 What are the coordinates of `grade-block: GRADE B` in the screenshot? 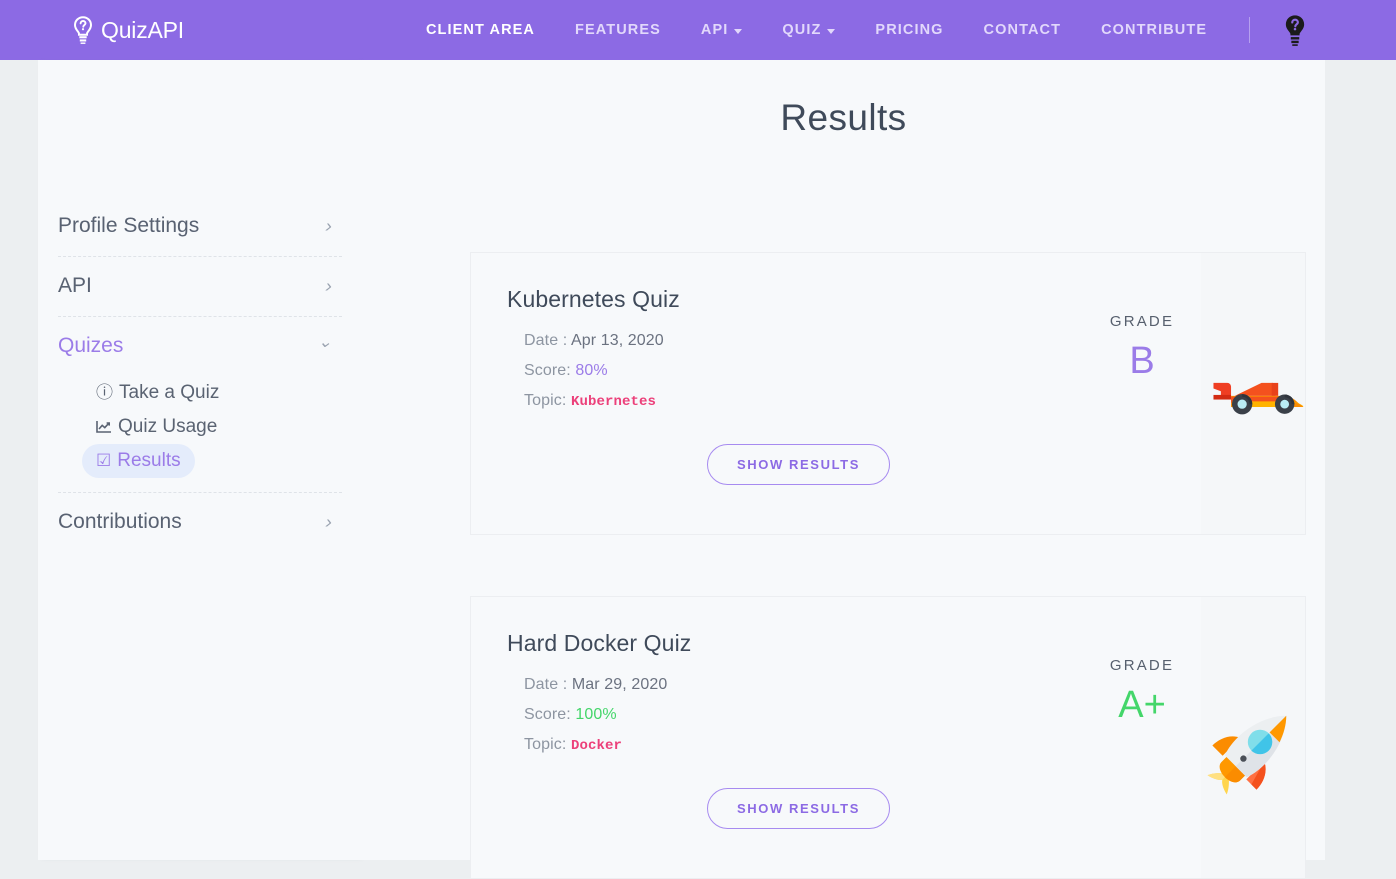 It's located at (1142, 393).